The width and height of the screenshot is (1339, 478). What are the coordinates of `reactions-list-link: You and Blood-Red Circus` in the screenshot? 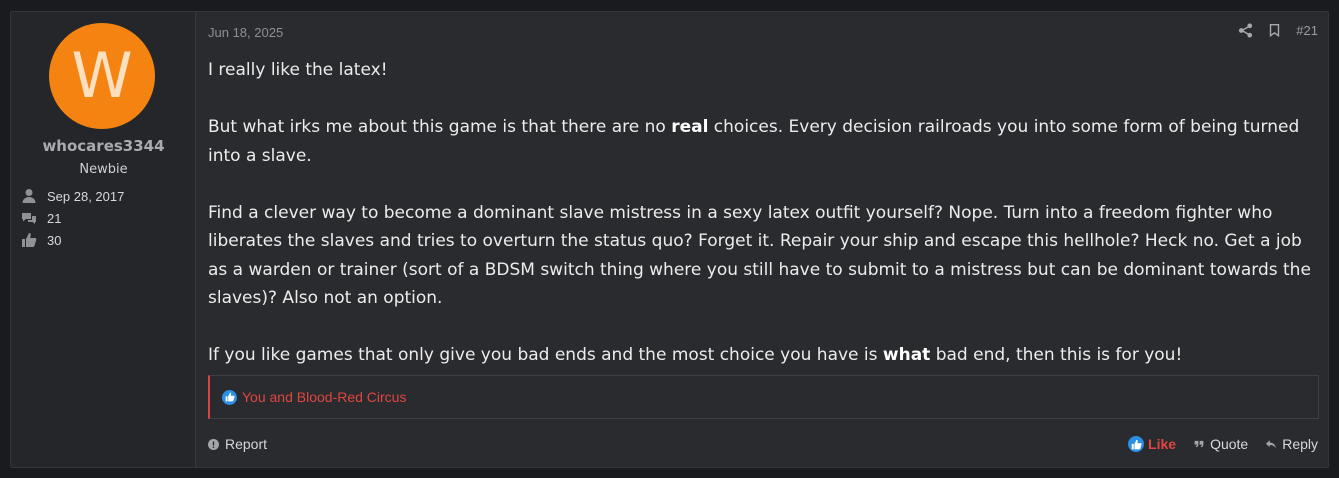 It's located at (324, 397).